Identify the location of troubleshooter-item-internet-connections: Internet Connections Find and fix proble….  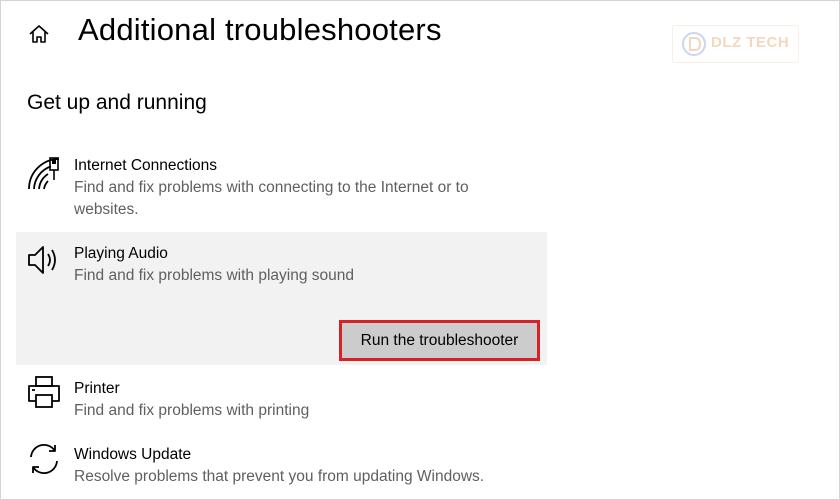
(281, 189).